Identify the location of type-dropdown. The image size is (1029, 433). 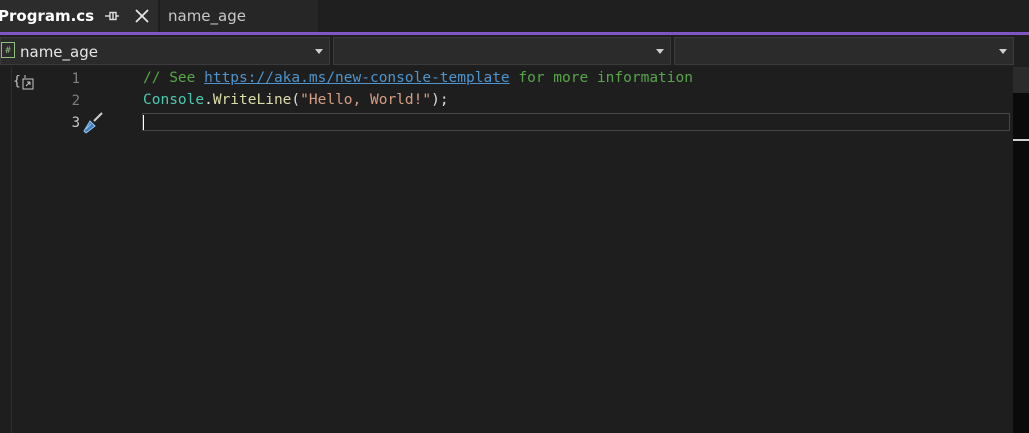
(502, 51).